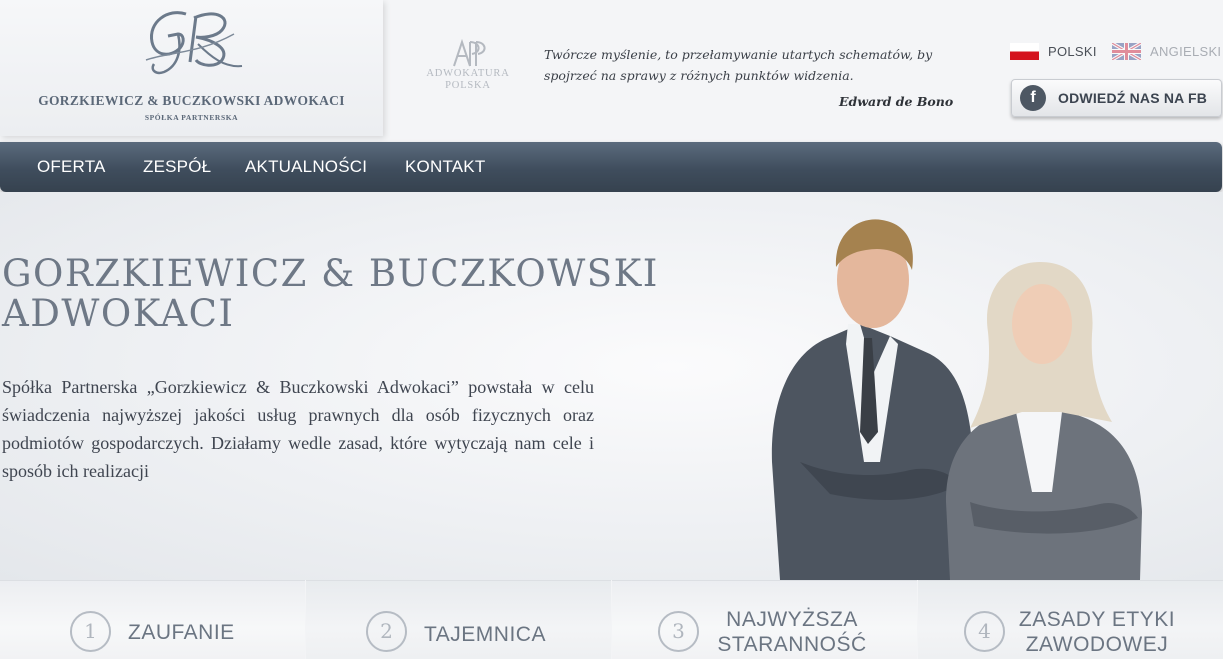  Describe the element at coordinates (177, 167) in the screenshot. I see `nav-item-zespol: ZESPÓŁ` at that location.